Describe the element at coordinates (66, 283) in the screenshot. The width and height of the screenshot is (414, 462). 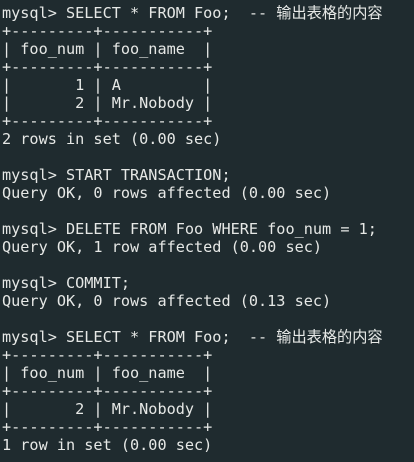
I see `prompt-commit-command: mysql> COMMIT;` at that location.